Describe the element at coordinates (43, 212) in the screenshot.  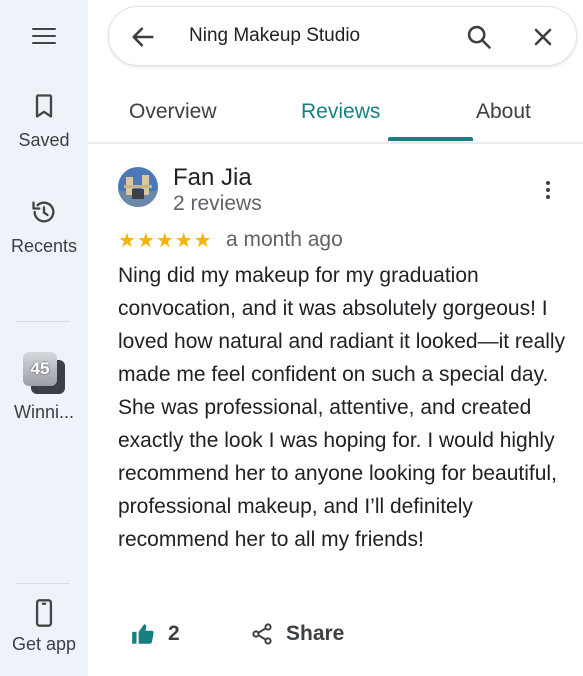
I see `history-icon` at that location.